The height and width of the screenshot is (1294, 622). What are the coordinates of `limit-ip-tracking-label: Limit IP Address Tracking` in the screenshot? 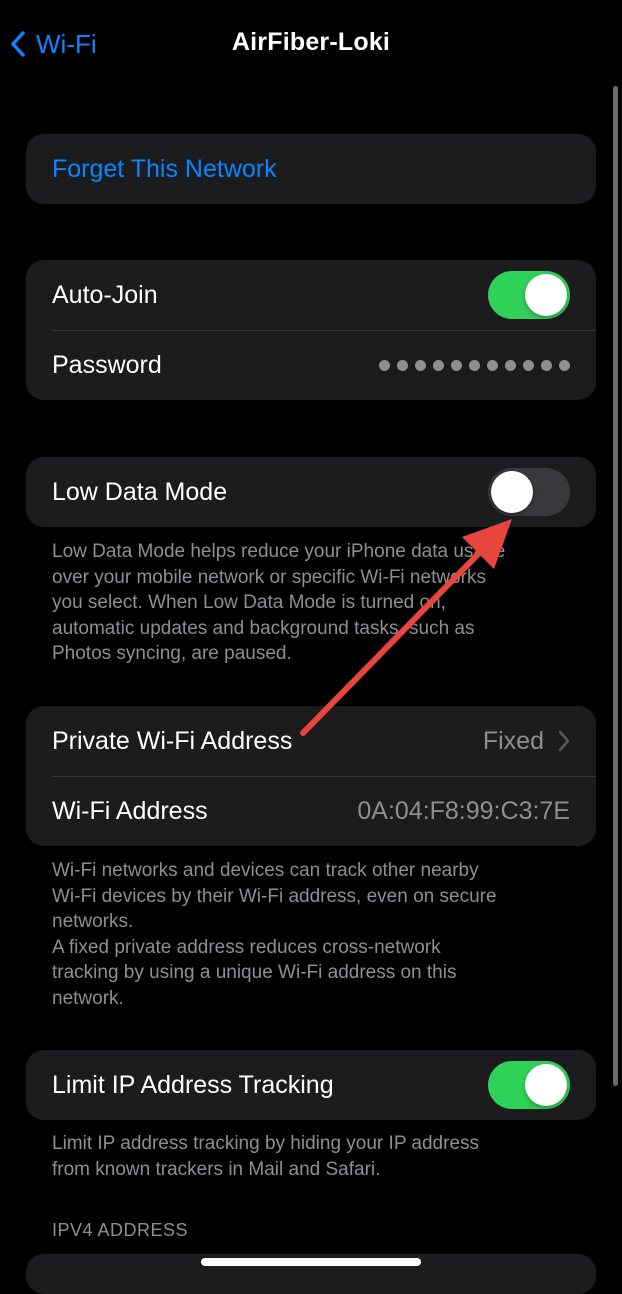 It's located at (193, 1084).